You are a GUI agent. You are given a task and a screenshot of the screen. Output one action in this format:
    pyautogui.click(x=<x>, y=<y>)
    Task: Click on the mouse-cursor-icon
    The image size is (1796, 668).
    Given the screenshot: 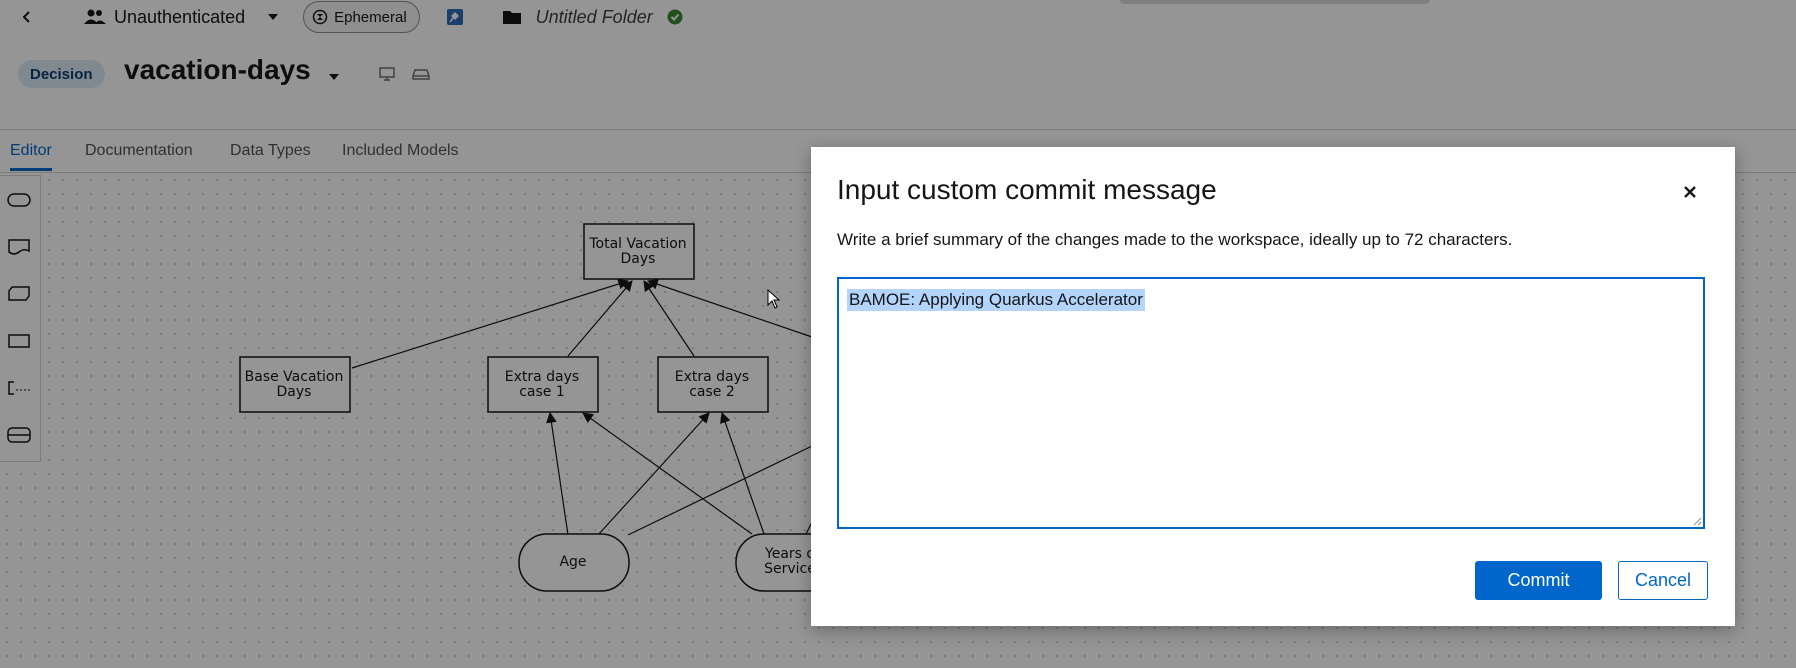 What is the action you would take?
    pyautogui.click(x=774, y=299)
    